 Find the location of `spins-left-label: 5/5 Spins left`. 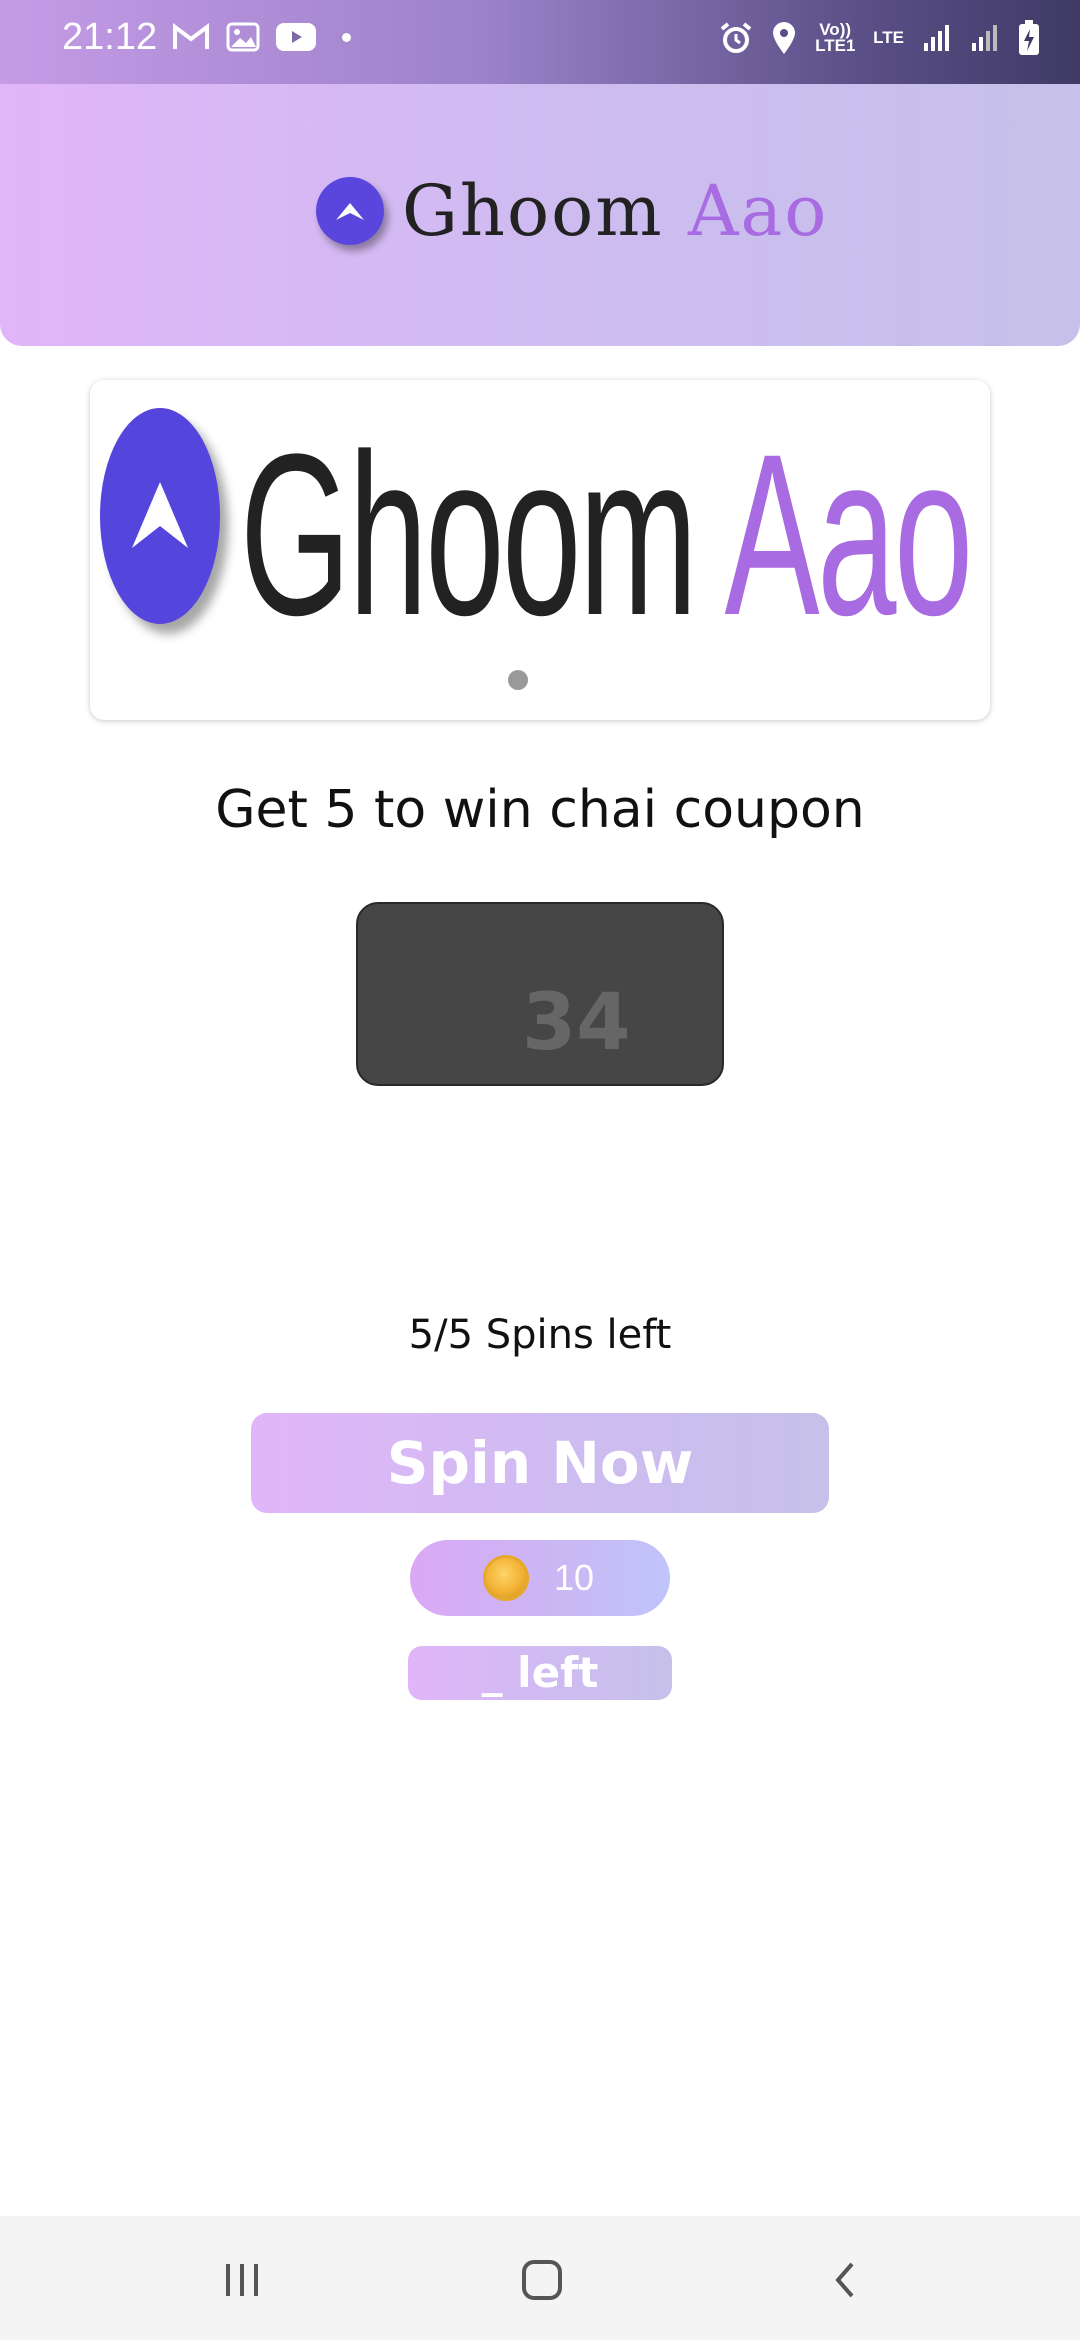

spins-left-label: 5/5 Spins left is located at coordinates (540, 1335).